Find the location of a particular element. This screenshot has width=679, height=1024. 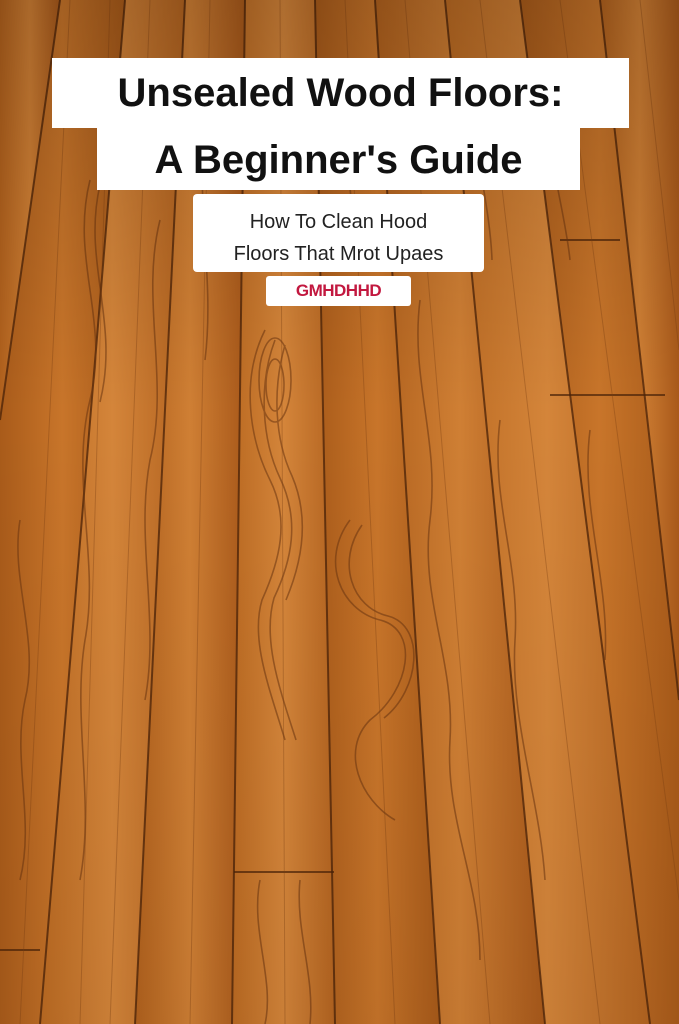

headline-line-2: A Beginner's Guide is located at coordinates (338, 159).